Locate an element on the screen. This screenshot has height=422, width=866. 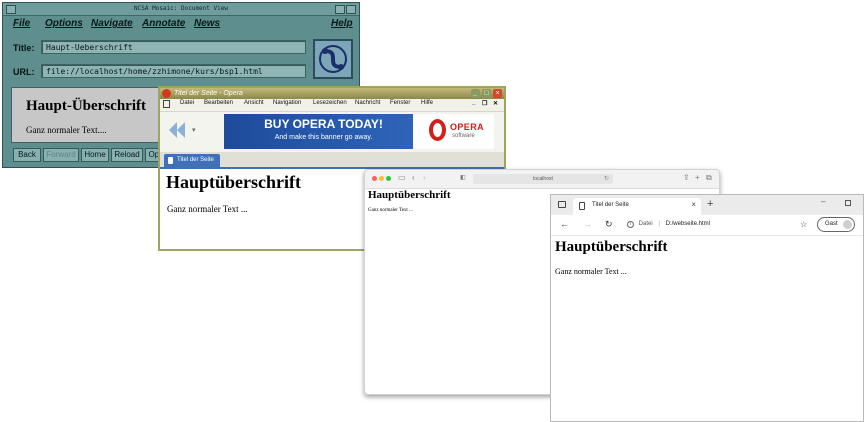
edge-address-bar: i Datei | D:/webseite.html is located at coordinates (668, 224).